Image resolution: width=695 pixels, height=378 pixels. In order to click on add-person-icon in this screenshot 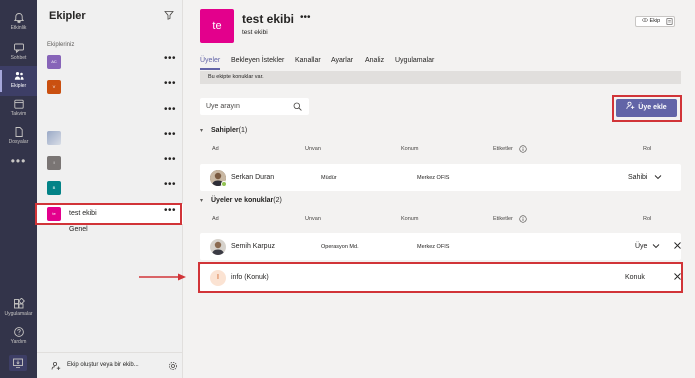, I will do `click(630, 105)`.